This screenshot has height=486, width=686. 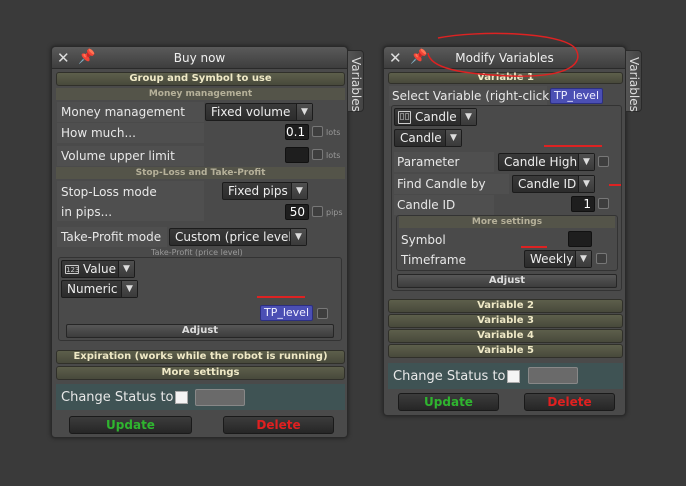 I want to click on candle-dd2-label: Candle, so click(x=421, y=138).